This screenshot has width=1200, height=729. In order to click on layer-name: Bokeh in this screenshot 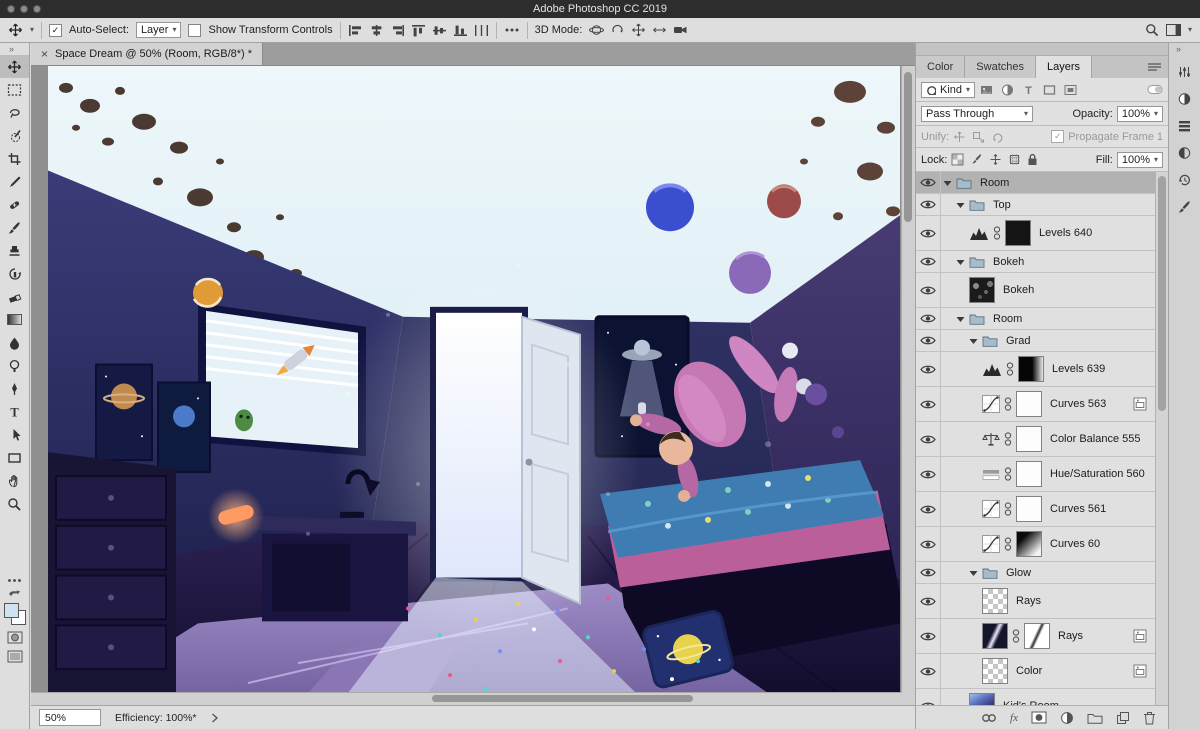, I will do `click(1018, 290)`.